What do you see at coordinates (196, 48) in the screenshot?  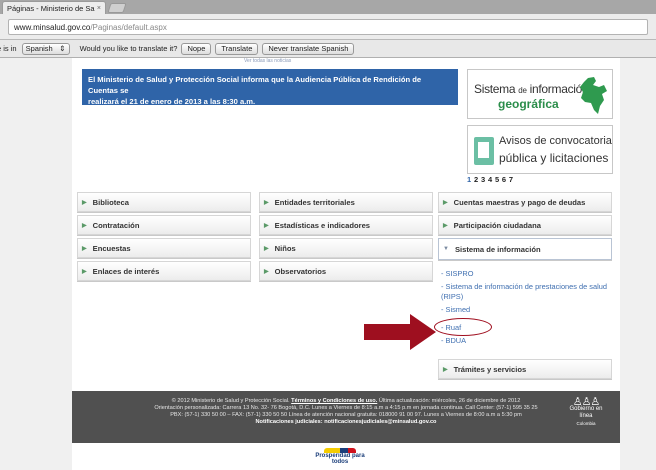 I see `nope-button: Nope` at bounding box center [196, 48].